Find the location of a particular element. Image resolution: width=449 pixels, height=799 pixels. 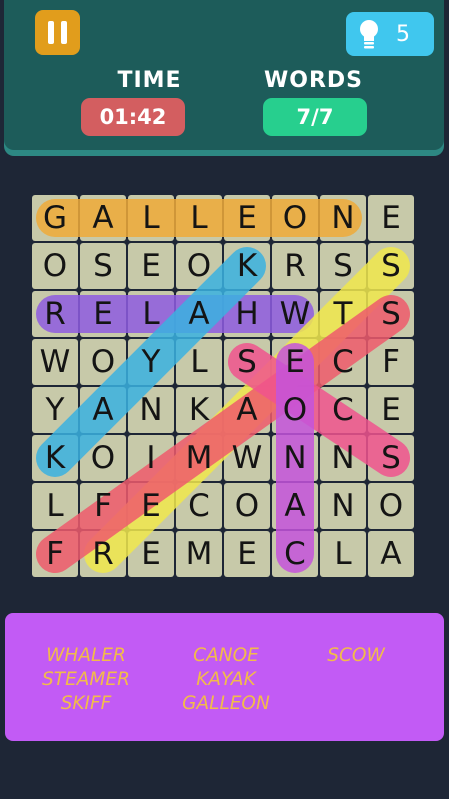

word-scow: SCOW is located at coordinates (356, 655).